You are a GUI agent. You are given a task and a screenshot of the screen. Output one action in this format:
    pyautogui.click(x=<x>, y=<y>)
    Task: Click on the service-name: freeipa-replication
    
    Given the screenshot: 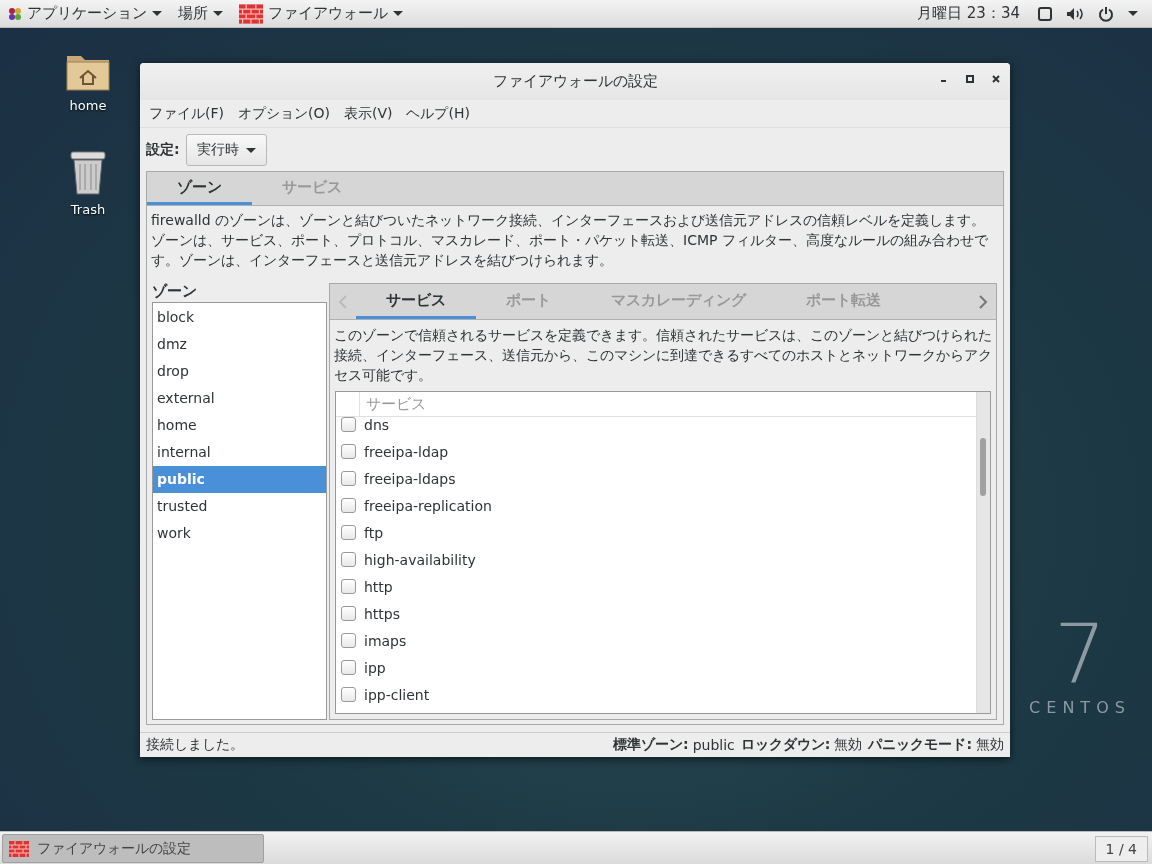 What is the action you would take?
    pyautogui.click(x=428, y=505)
    